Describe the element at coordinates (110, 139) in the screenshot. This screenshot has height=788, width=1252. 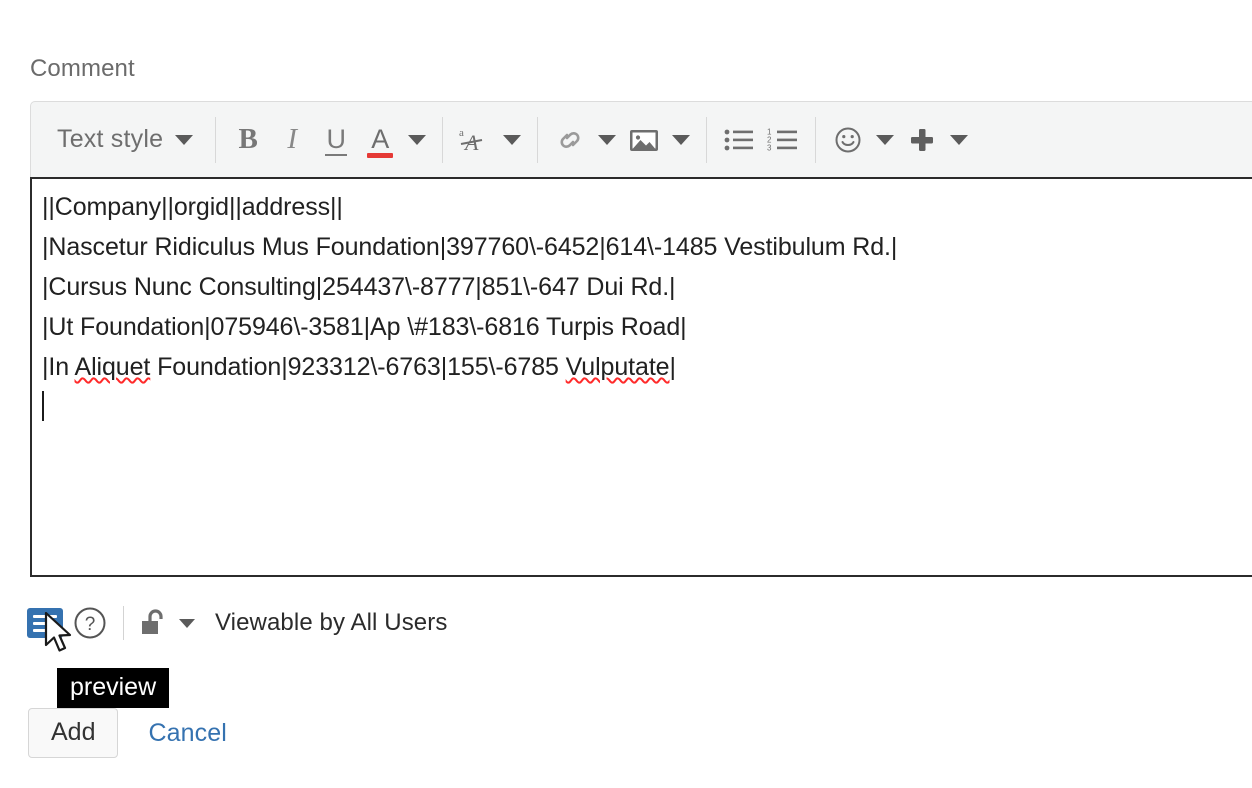
I see `text-style-label: Text style` at that location.